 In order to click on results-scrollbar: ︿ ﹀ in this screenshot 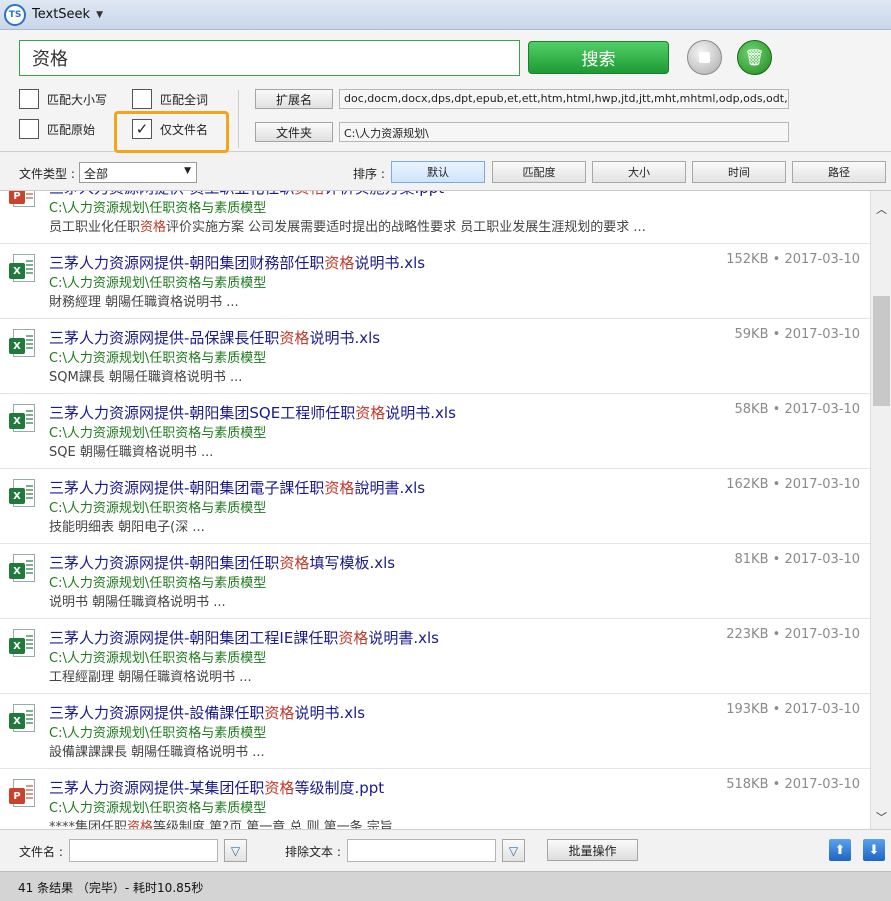, I will do `click(880, 510)`.